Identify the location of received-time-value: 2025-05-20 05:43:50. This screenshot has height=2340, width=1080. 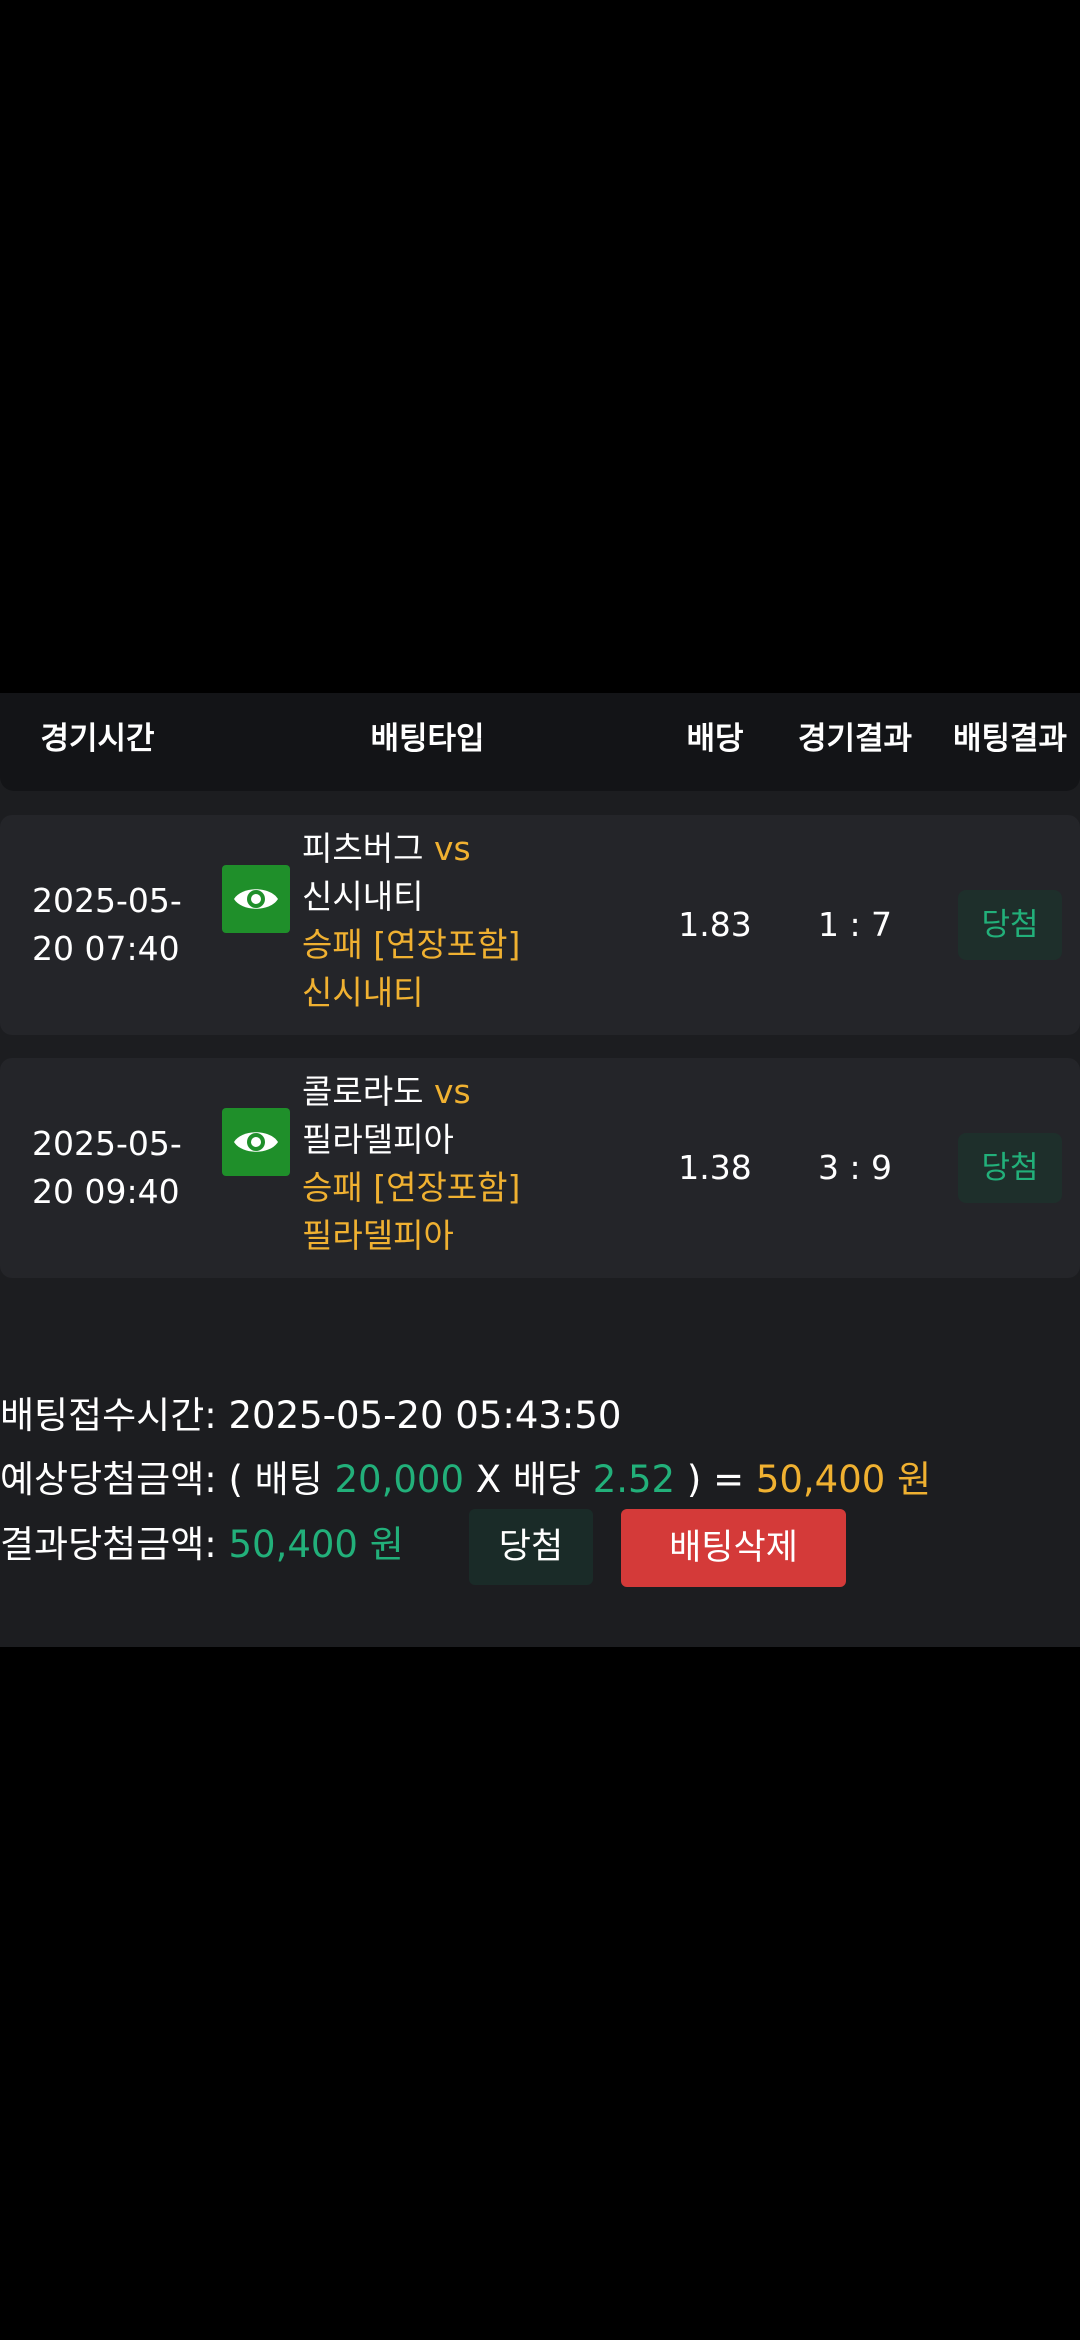
(425, 1415).